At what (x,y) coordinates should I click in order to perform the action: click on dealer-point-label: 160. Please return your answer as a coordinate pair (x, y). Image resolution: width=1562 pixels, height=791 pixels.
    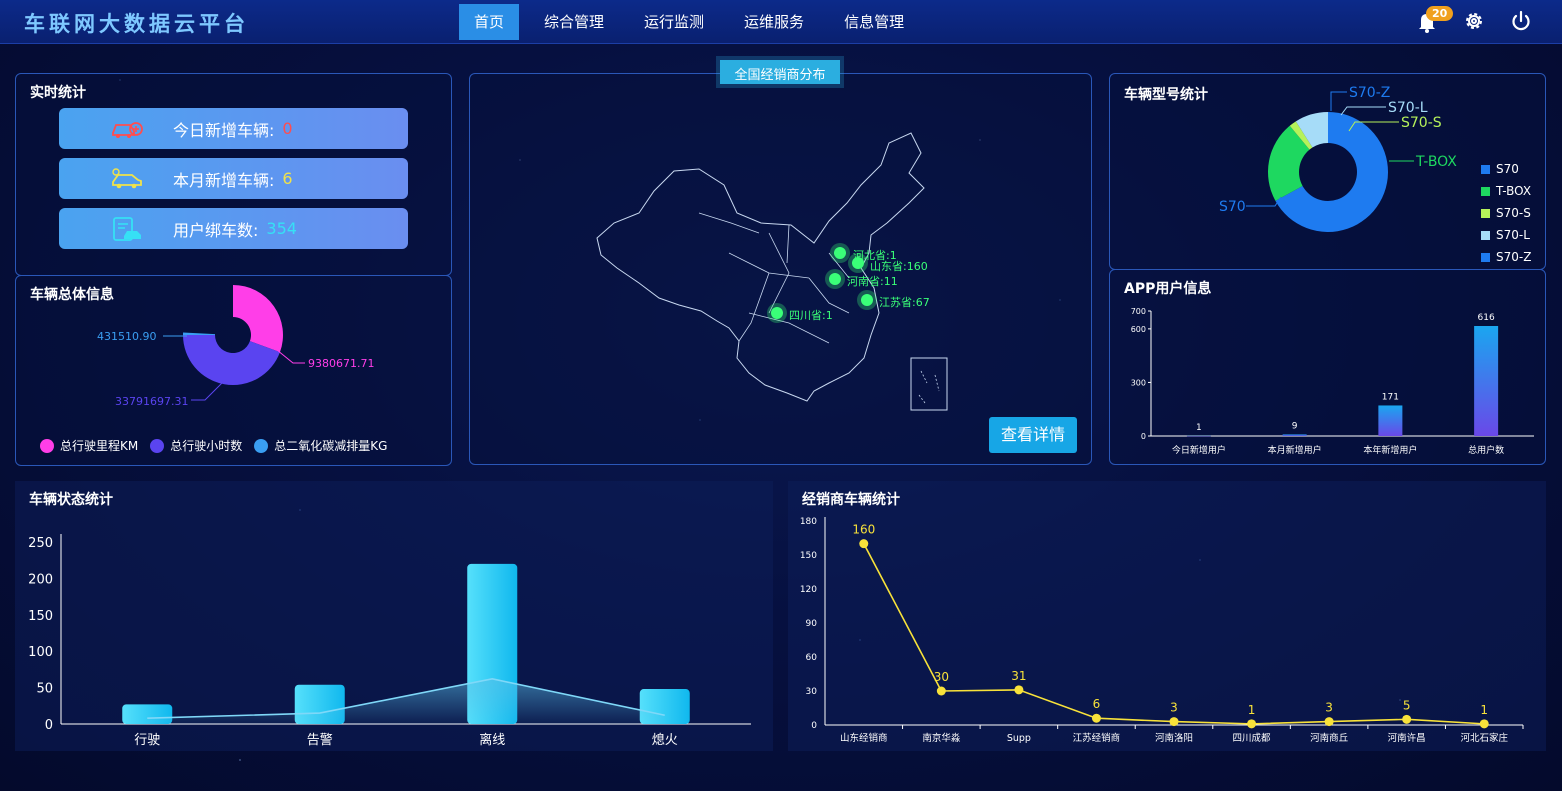
    Looking at the image, I should click on (863, 530).